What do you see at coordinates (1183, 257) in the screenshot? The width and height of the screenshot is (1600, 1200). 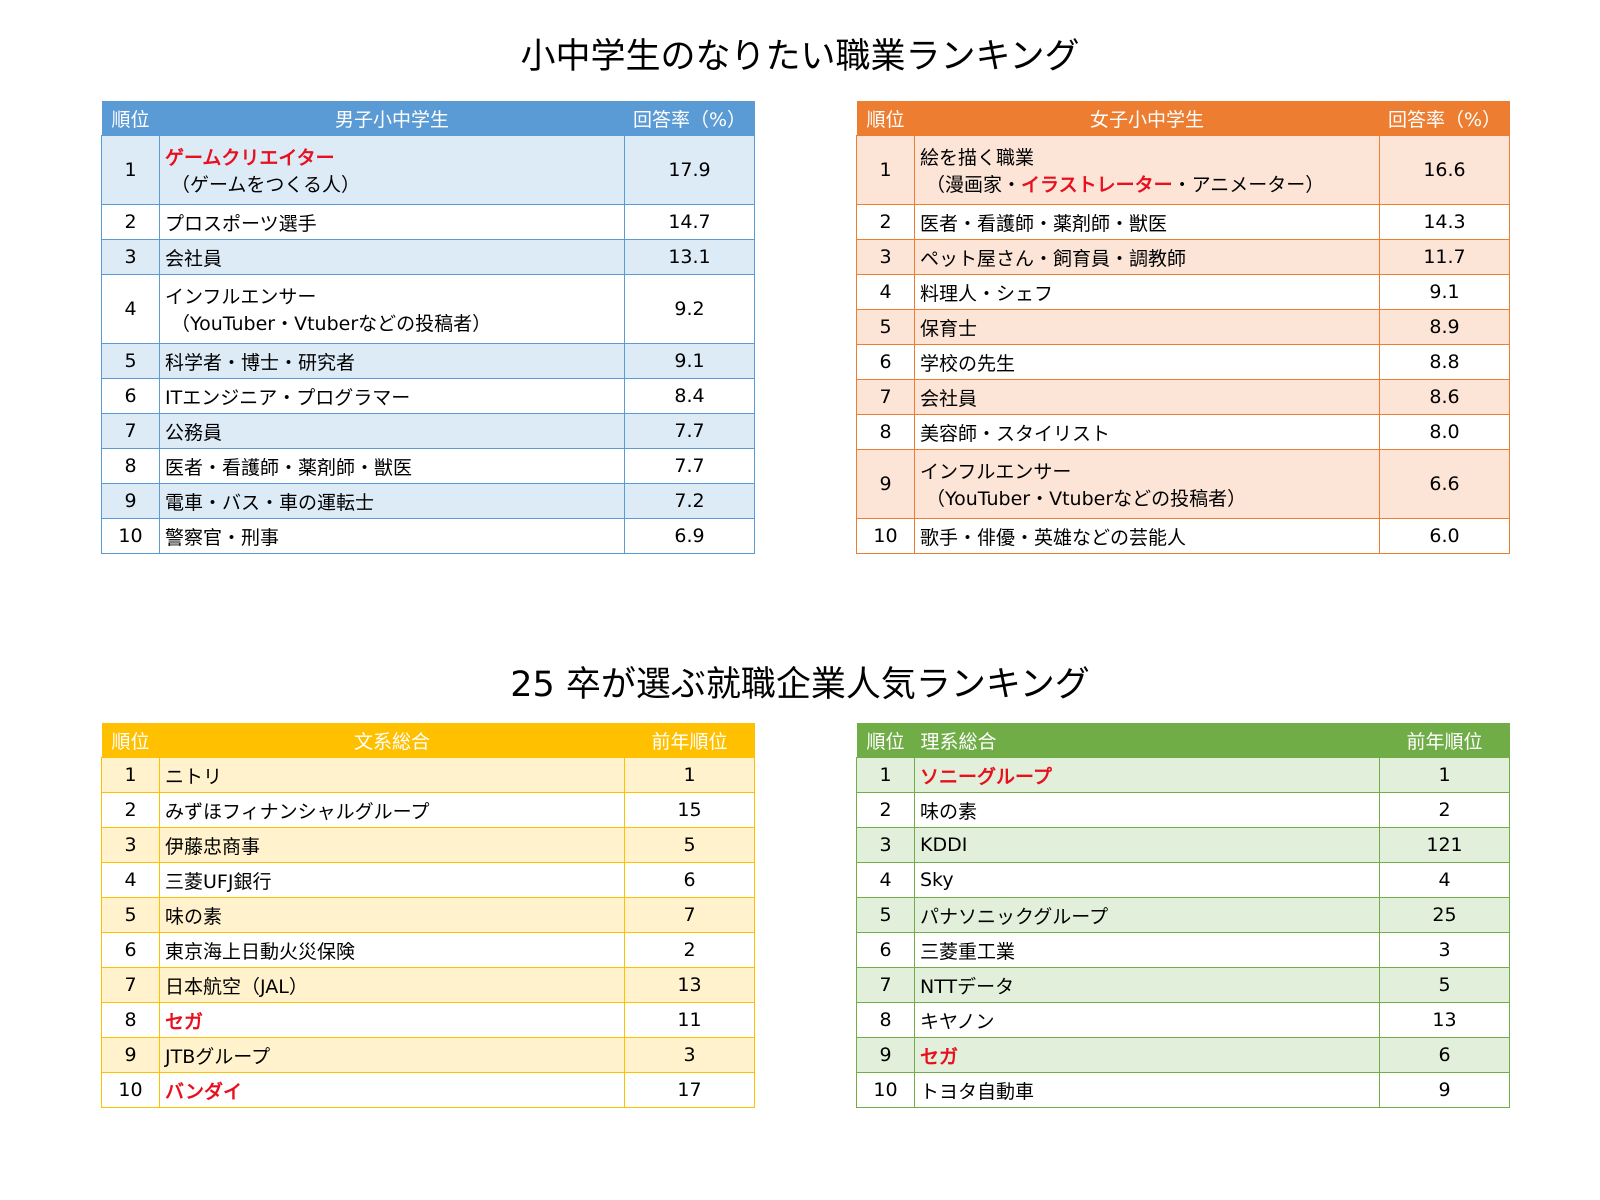 I see `table-row: 3 ペット屋さん・飼育員・調教師 11.7` at bounding box center [1183, 257].